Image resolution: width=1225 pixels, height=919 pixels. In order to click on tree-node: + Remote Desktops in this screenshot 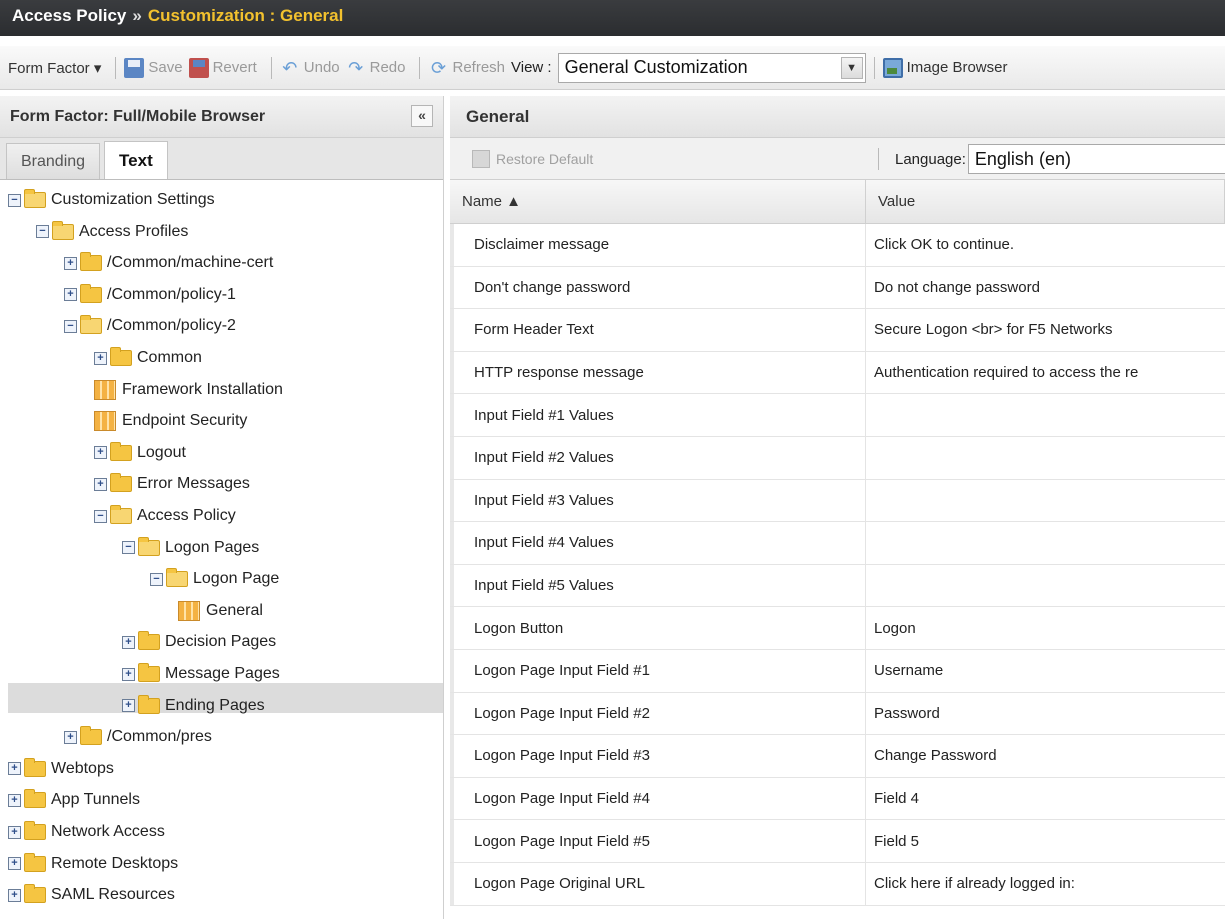, I will do `click(93, 864)`.